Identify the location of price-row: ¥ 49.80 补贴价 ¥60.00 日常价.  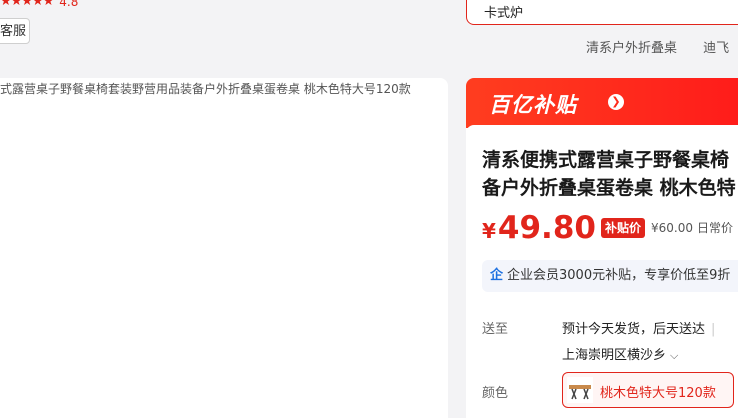
(607, 230).